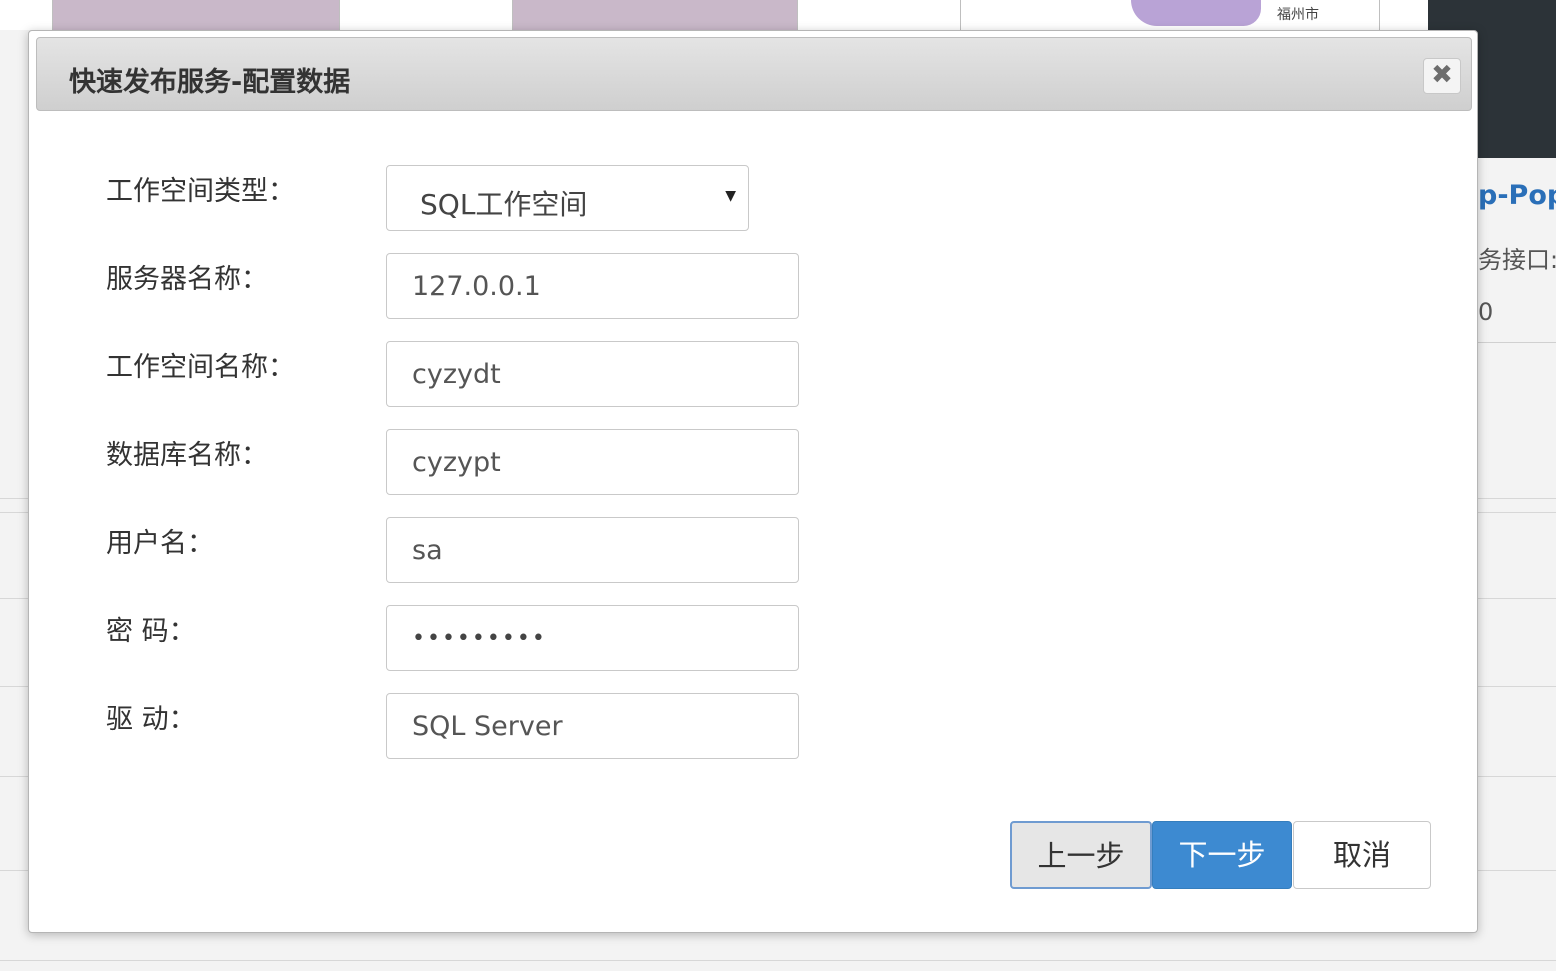 The width and height of the screenshot is (1556, 971). I want to click on server-name-label: 服务器名称：, so click(187, 279).